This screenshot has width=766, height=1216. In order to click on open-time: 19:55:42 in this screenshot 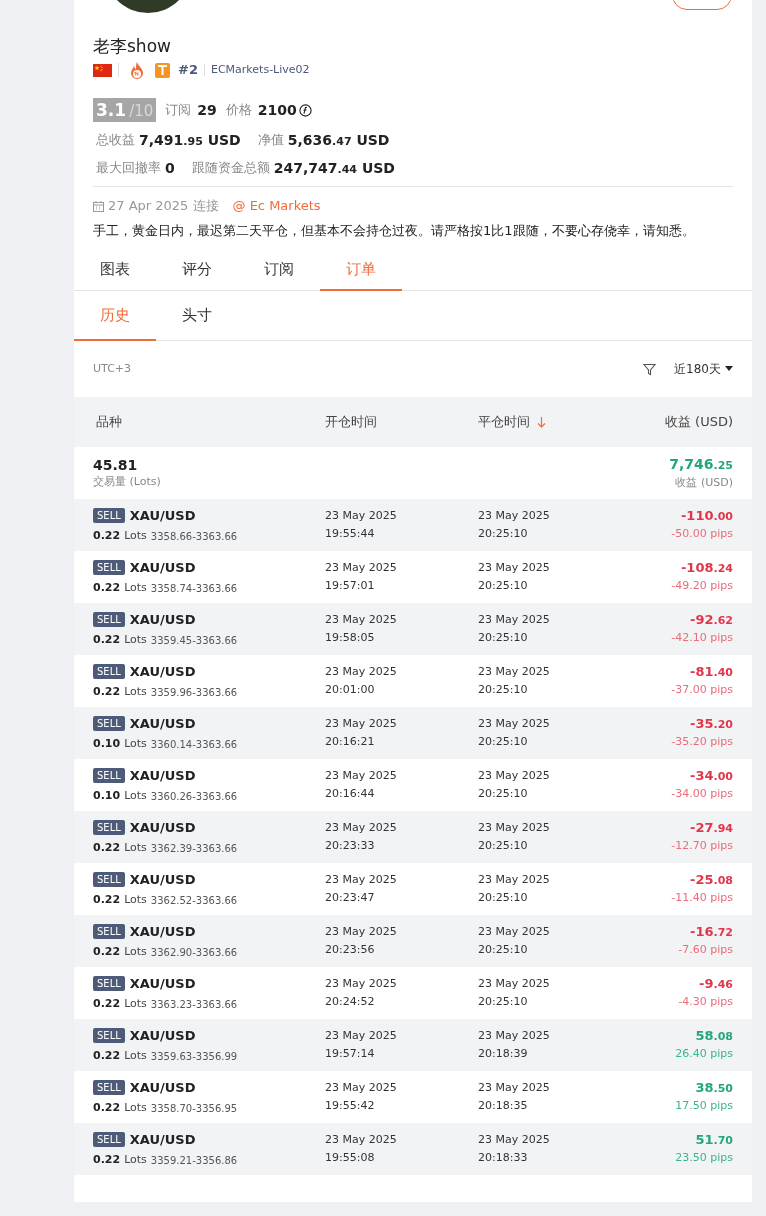, I will do `click(350, 1106)`.